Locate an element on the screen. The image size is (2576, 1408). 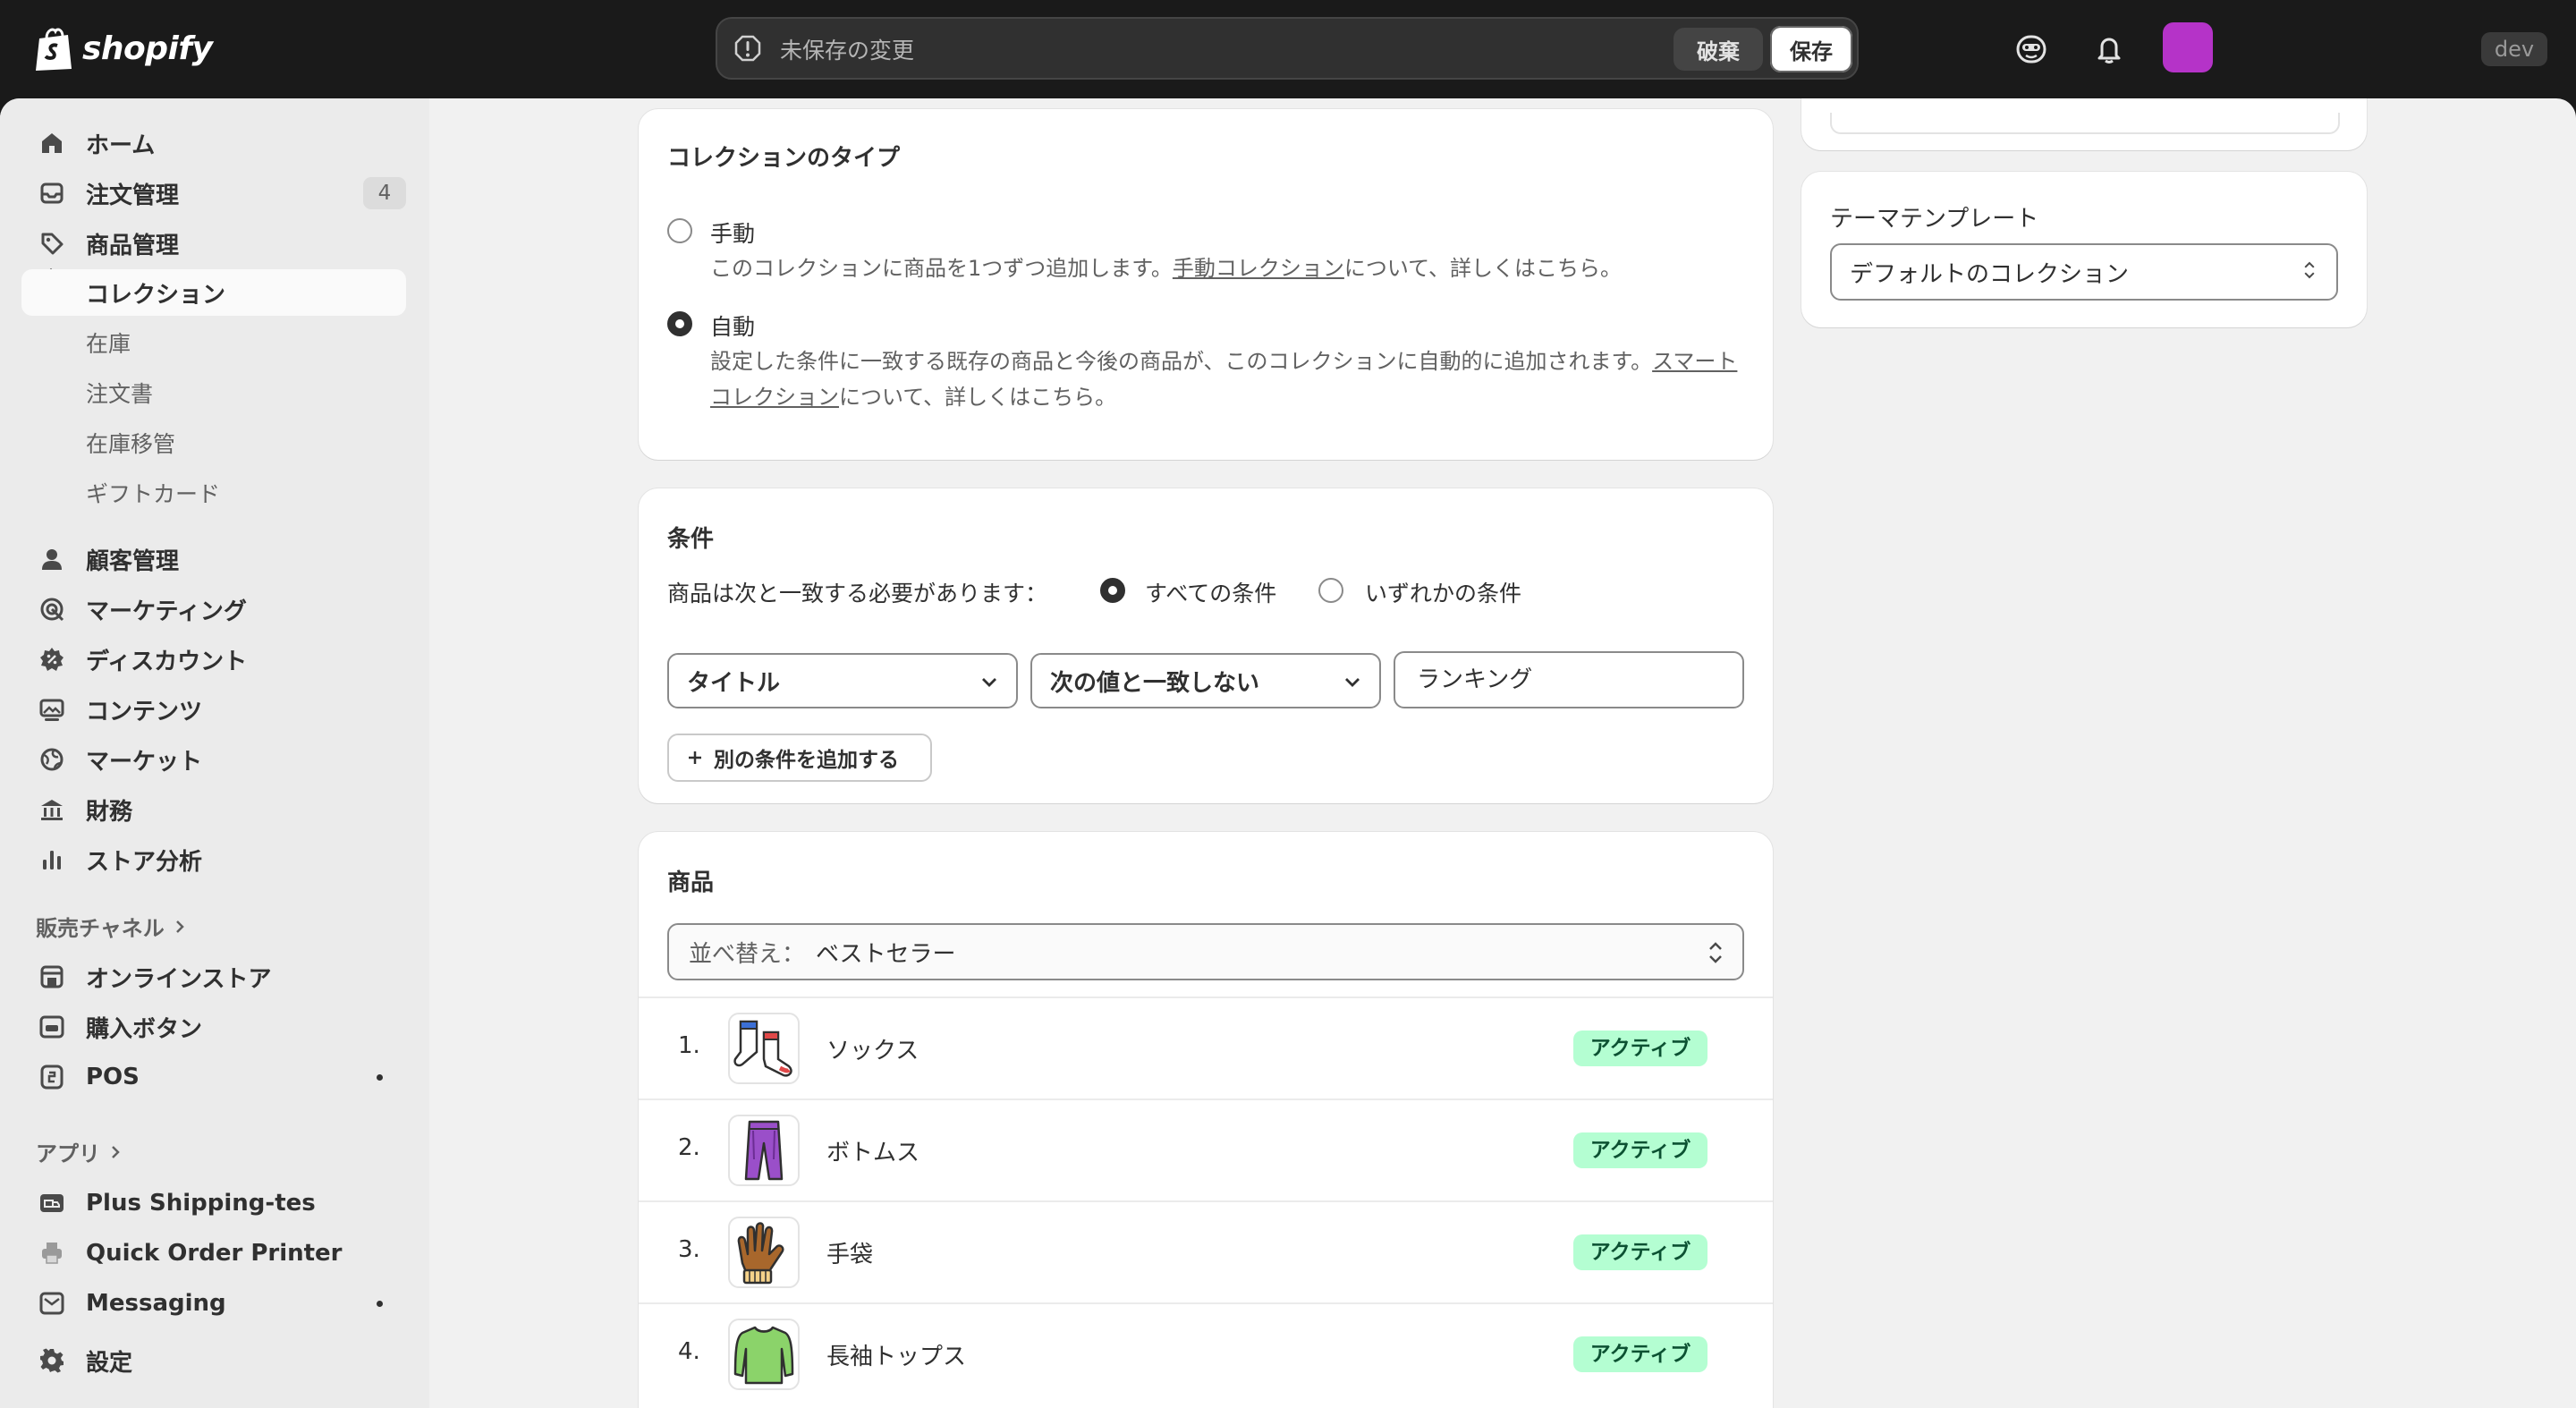
product-rank: 3. is located at coordinates (689, 1249).